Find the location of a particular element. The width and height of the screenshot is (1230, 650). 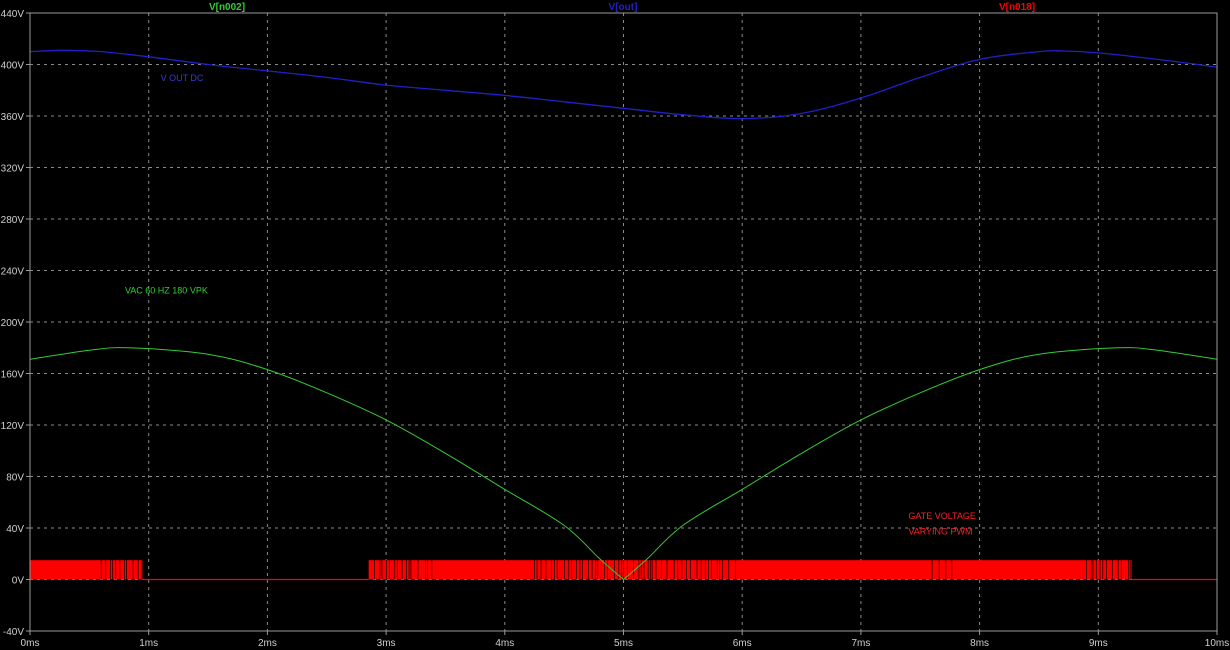

x-tick-label: 8ms is located at coordinates (979, 643).